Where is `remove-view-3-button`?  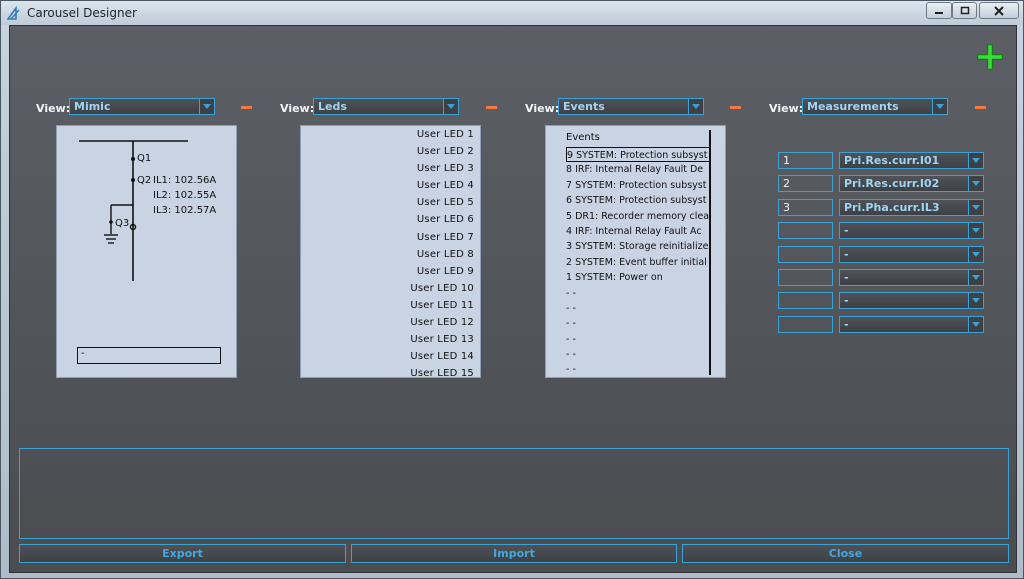 remove-view-3-button is located at coordinates (735, 107).